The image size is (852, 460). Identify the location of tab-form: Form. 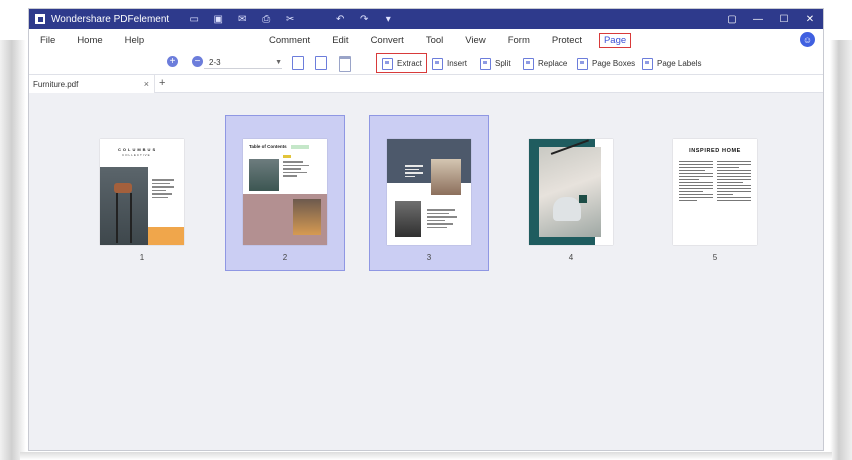
(519, 40).